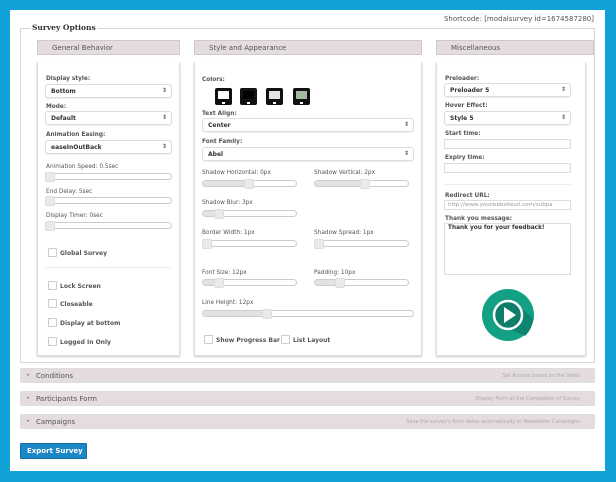 The height and width of the screenshot is (482, 616). What do you see at coordinates (312, 340) in the screenshot?
I see `list-layout-label: List Layout` at bounding box center [312, 340].